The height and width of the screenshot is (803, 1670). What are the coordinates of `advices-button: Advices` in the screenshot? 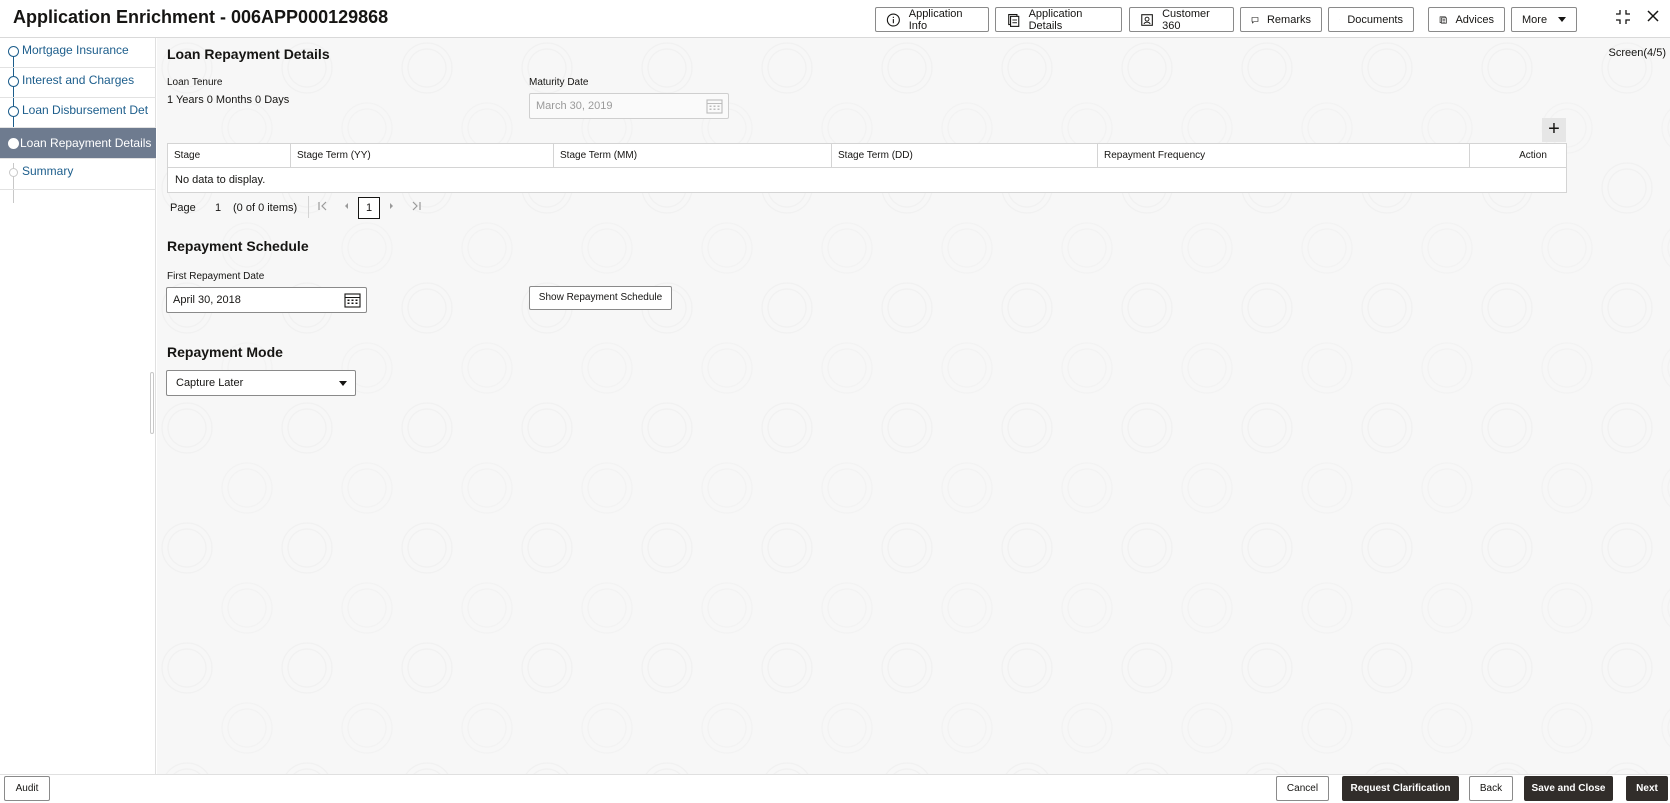 It's located at (1466, 19).